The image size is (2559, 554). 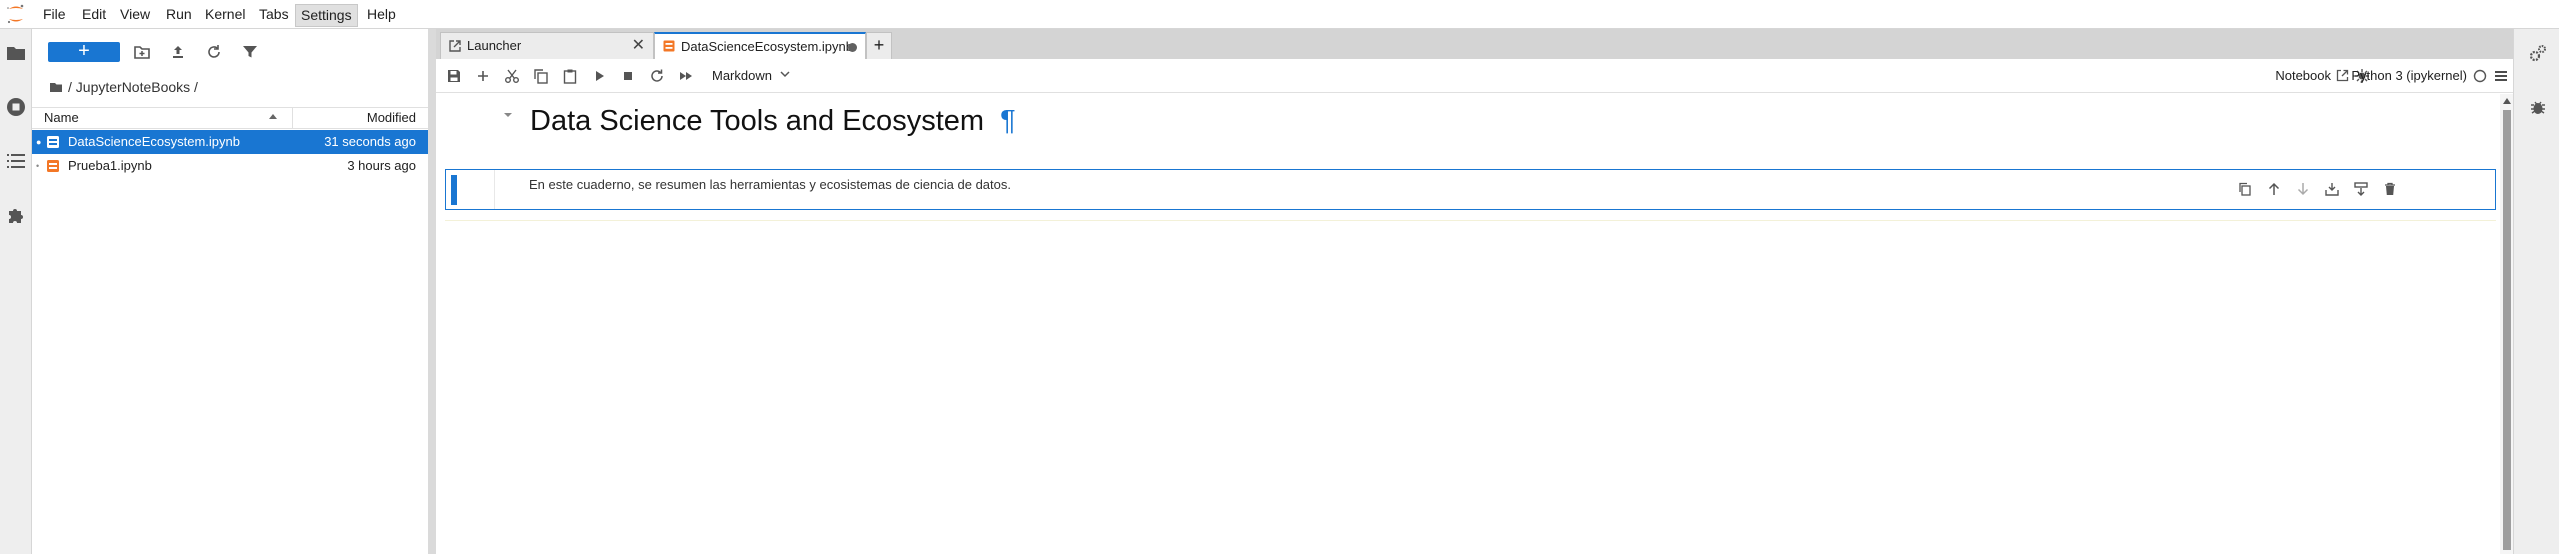 What do you see at coordinates (16, 161) in the screenshot?
I see `table-of-contents-icon` at bounding box center [16, 161].